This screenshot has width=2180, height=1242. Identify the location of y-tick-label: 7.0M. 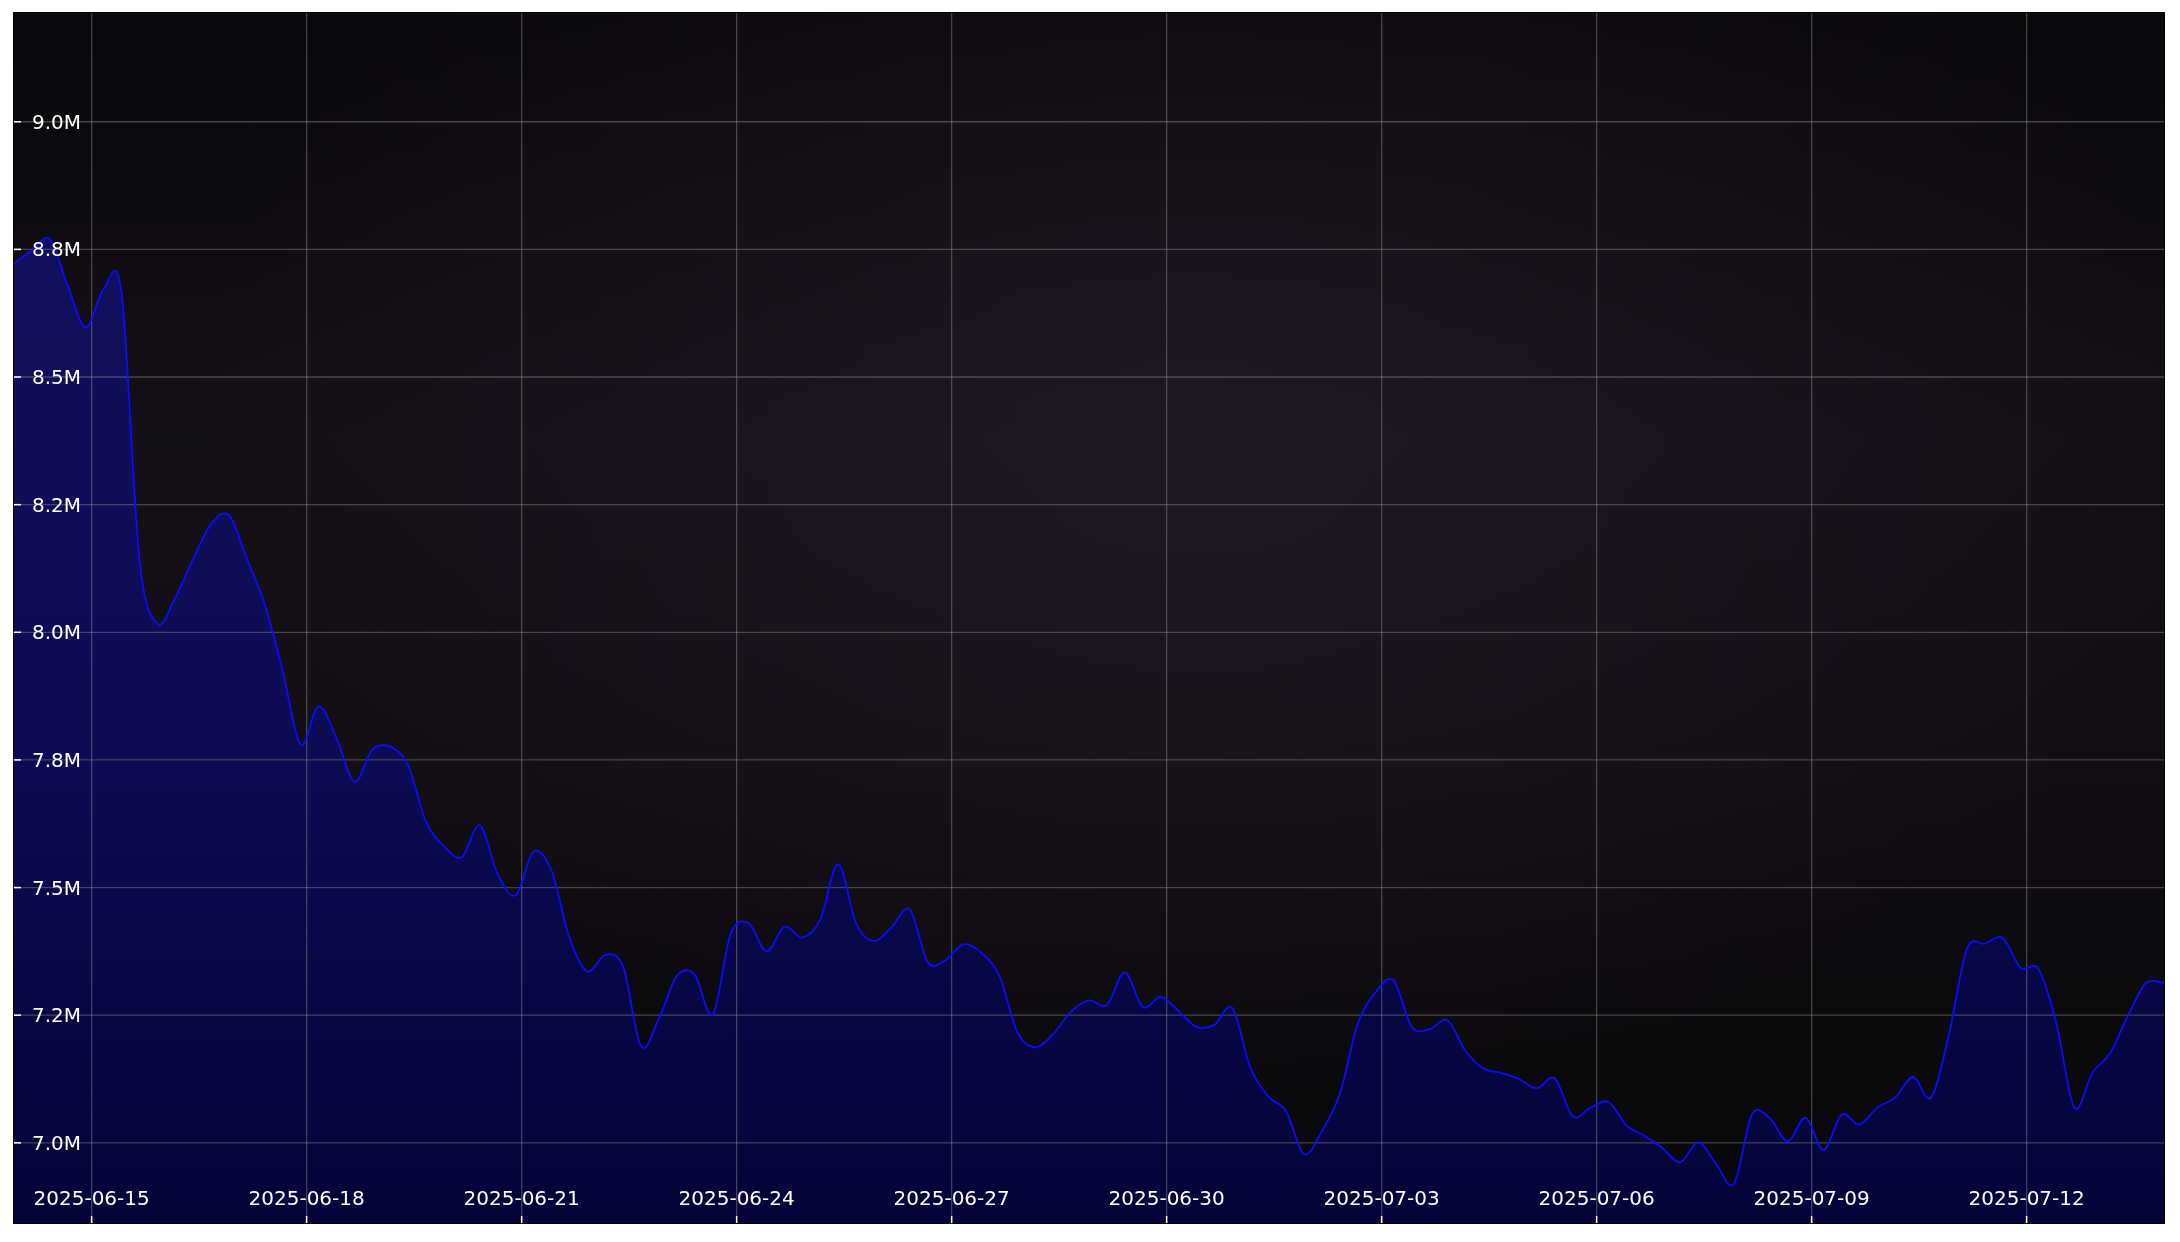
(57, 1142).